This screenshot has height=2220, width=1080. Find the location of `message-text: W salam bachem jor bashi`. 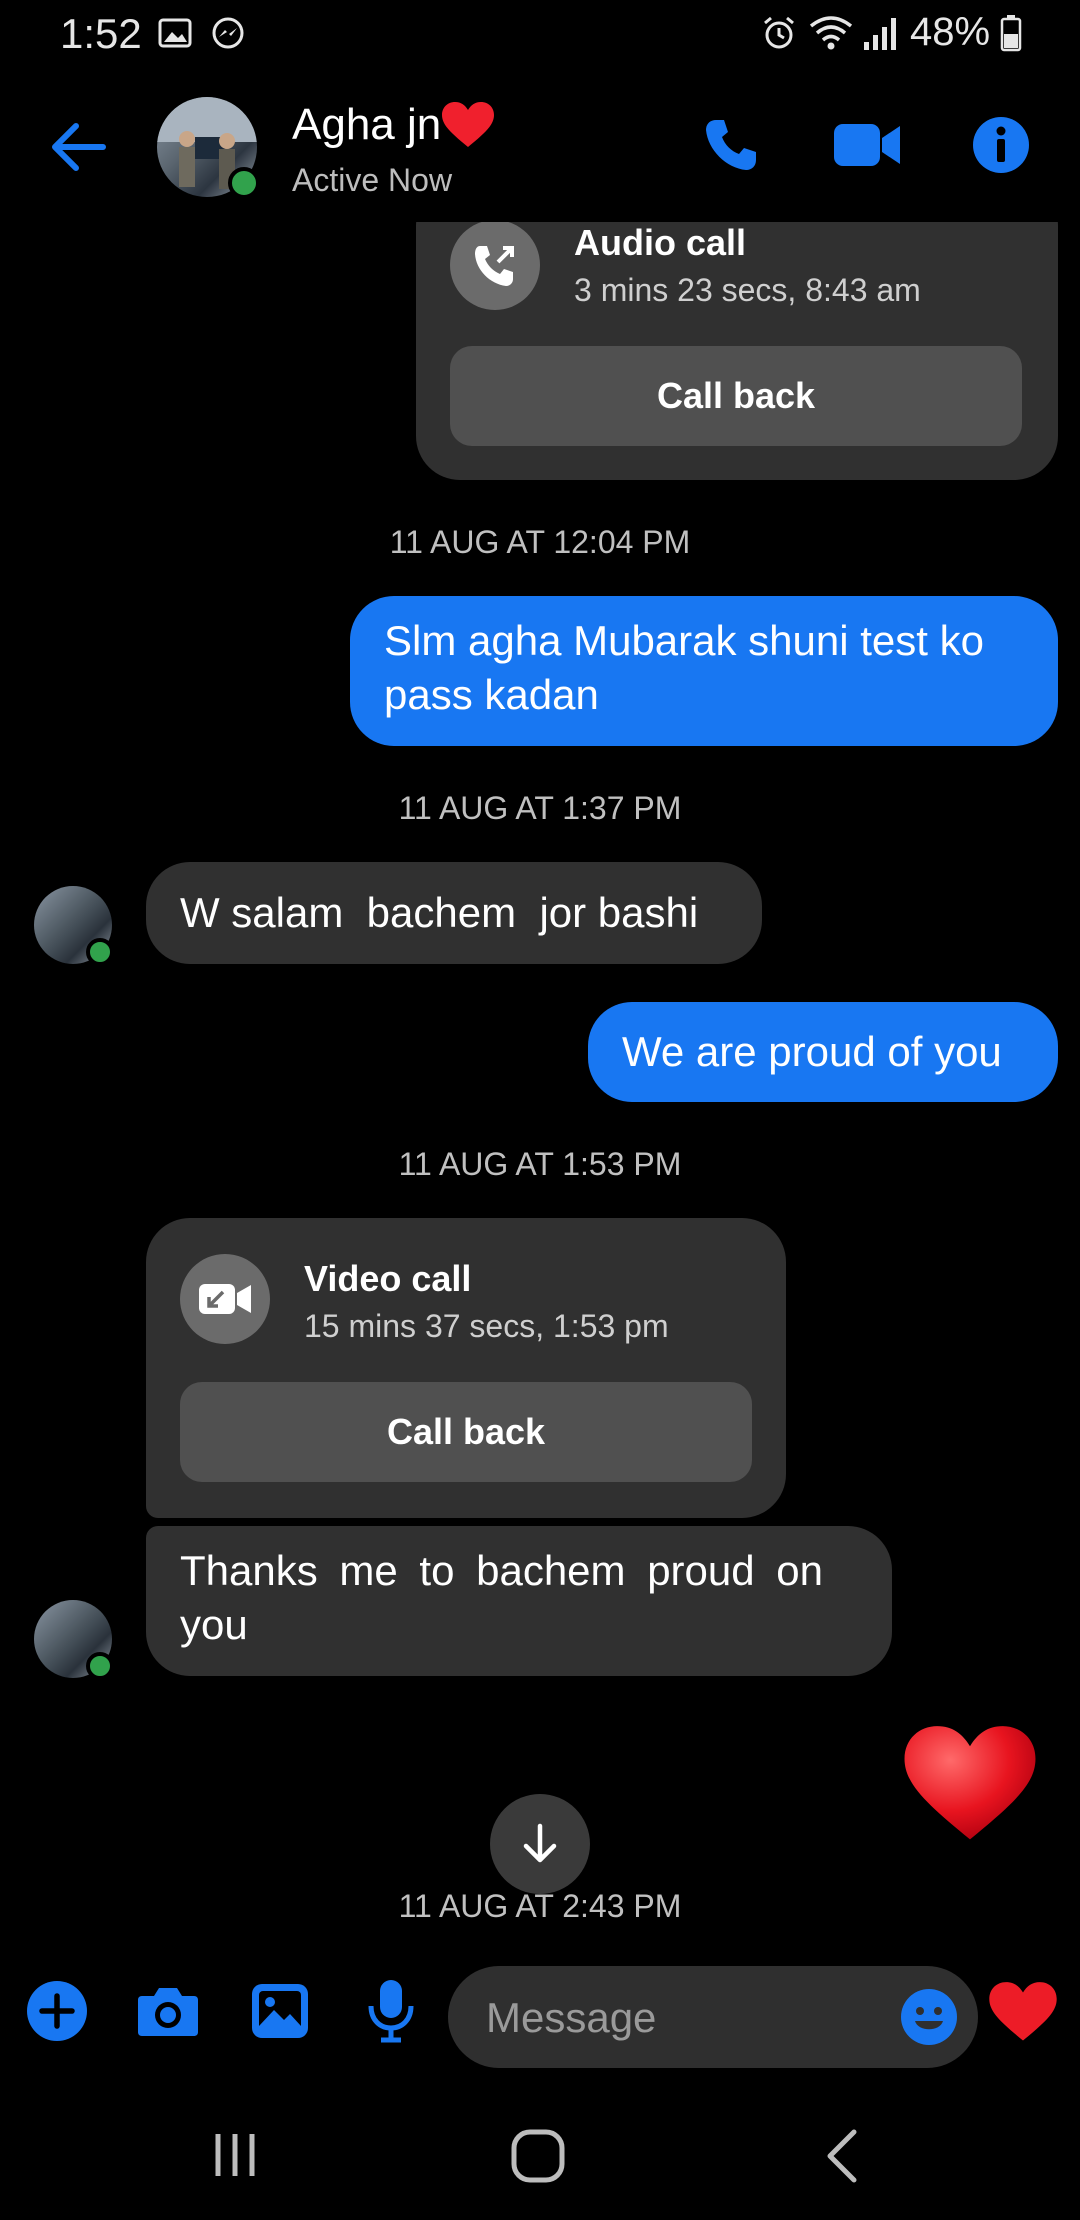

message-text: W salam bachem jor bashi is located at coordinates (439, 912).